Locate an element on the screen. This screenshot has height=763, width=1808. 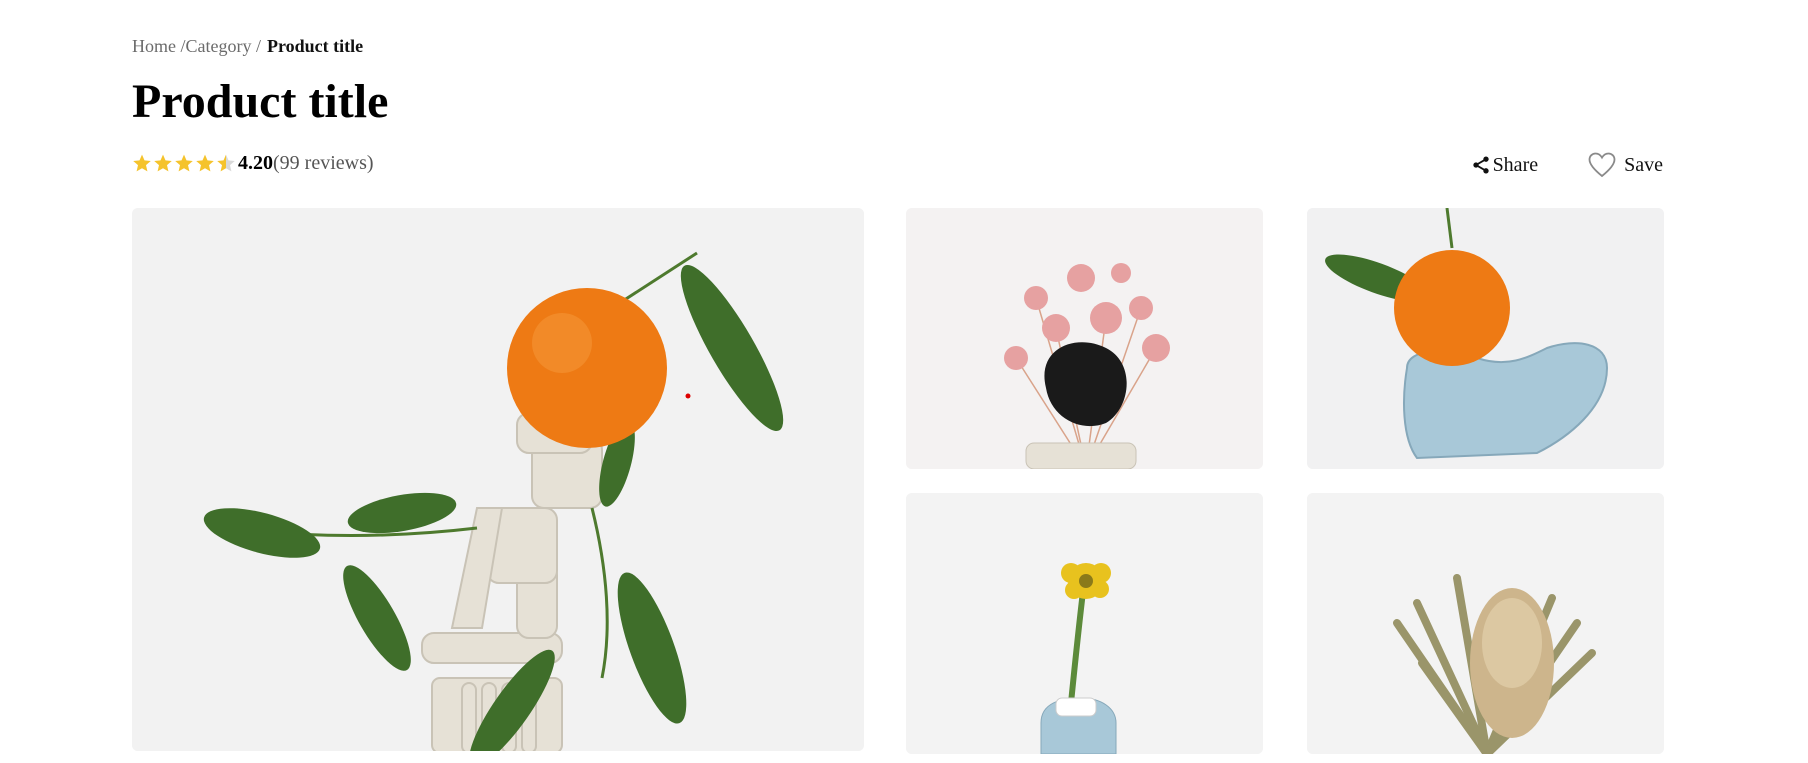
save-label: Save is located at coordinates (1643, 164).